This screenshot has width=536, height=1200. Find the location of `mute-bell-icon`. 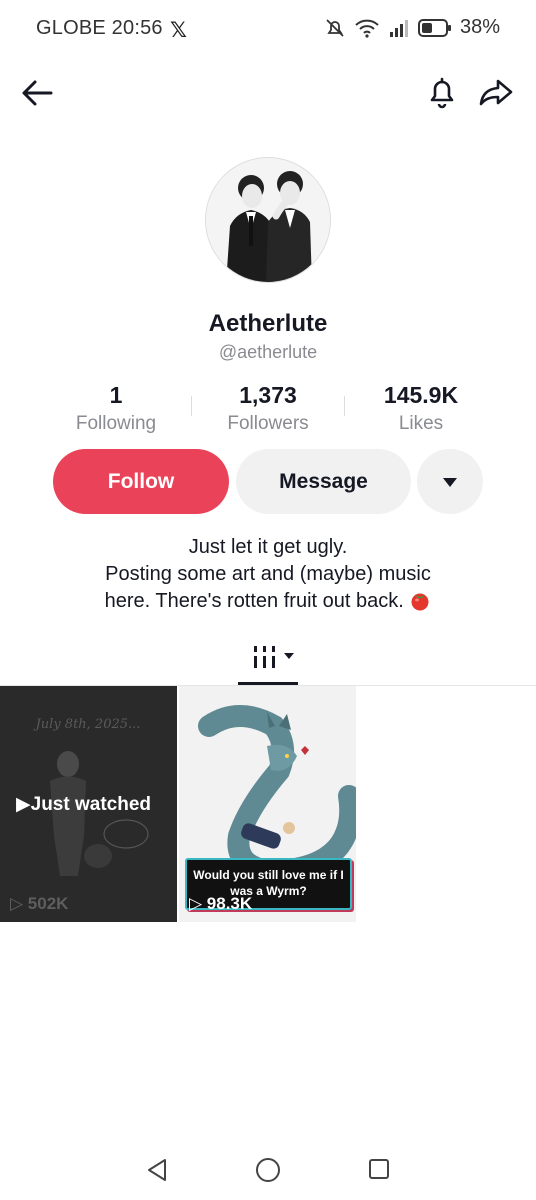

mute-bell-icon is located at coordinates (335, 27).